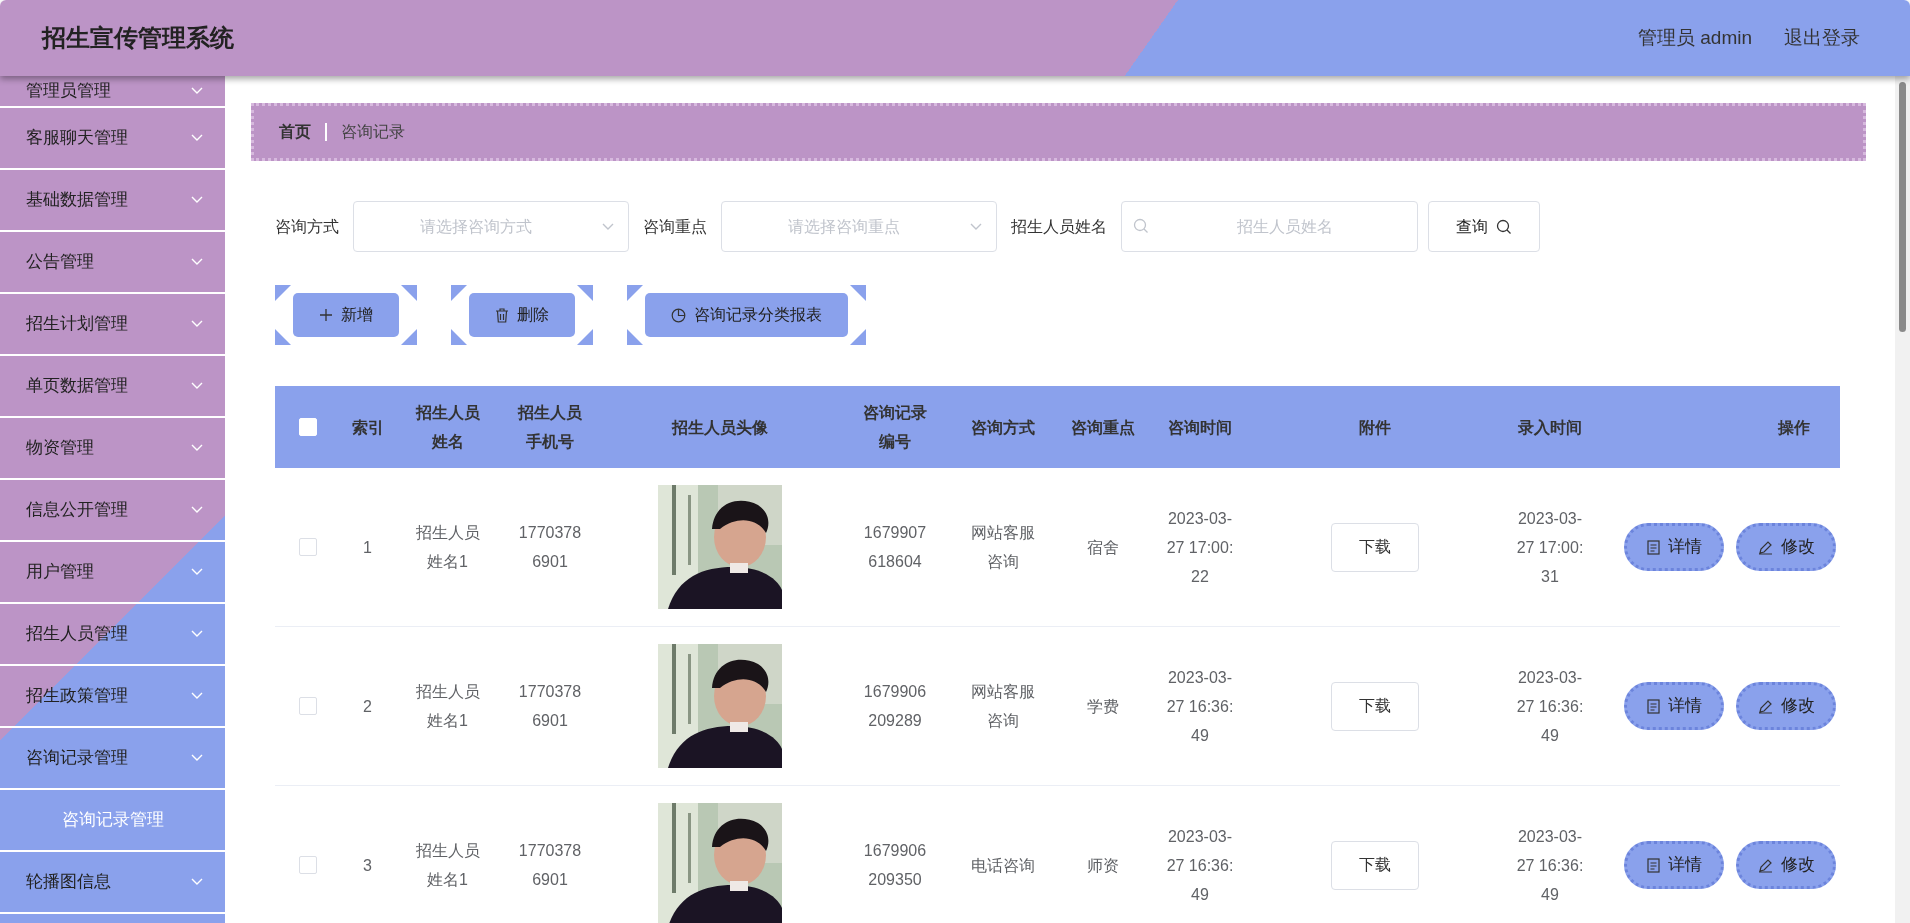  Describe the element at coordinates (1002, 865) in the screenshot. I see `table-cell-text: 电话咨询` at that location.